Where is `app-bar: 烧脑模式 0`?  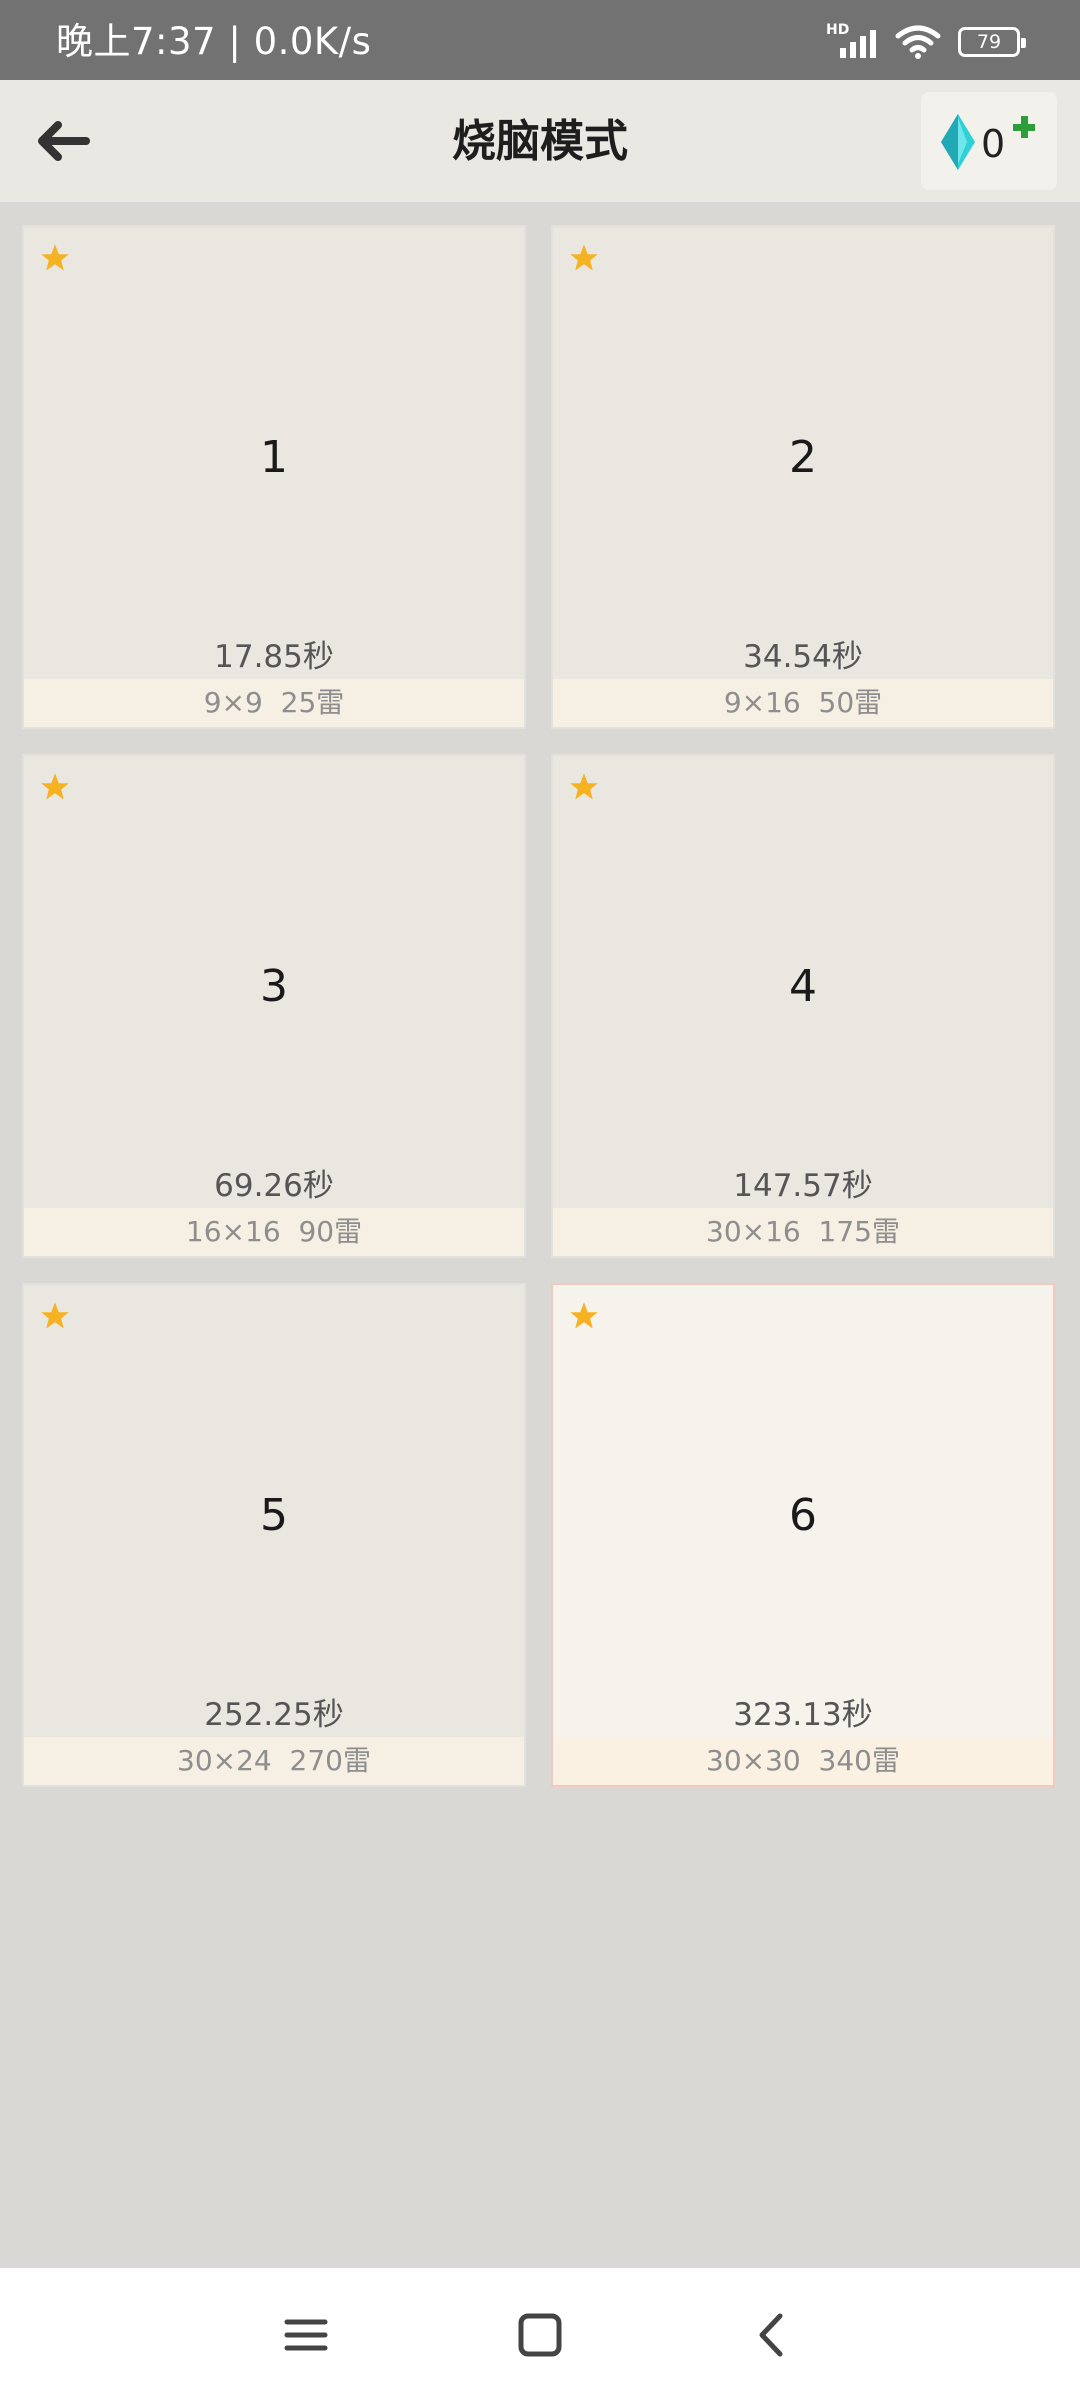
app-bar: 烧脑模式 0 is located at coordinates (540, 141).